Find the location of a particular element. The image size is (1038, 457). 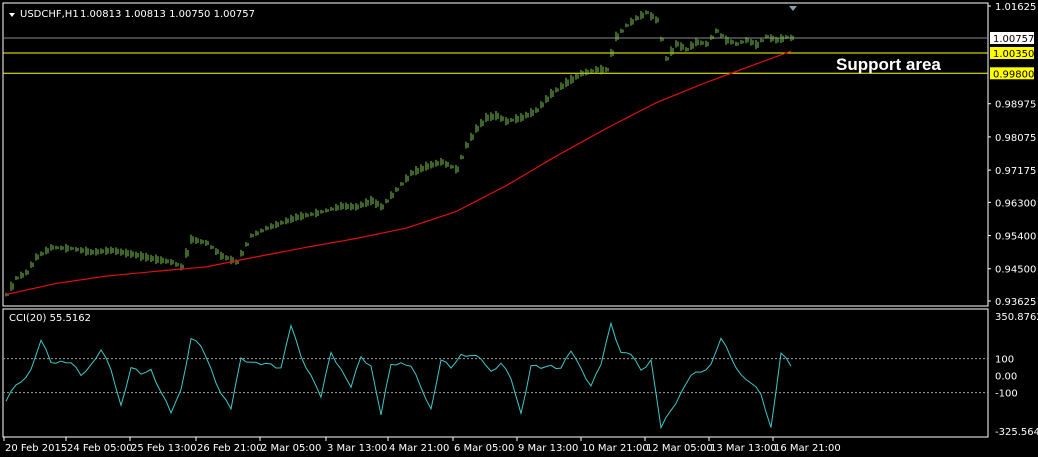

time-tick-label: 13 Mar 13:00 is located at coordinates (743, 448).